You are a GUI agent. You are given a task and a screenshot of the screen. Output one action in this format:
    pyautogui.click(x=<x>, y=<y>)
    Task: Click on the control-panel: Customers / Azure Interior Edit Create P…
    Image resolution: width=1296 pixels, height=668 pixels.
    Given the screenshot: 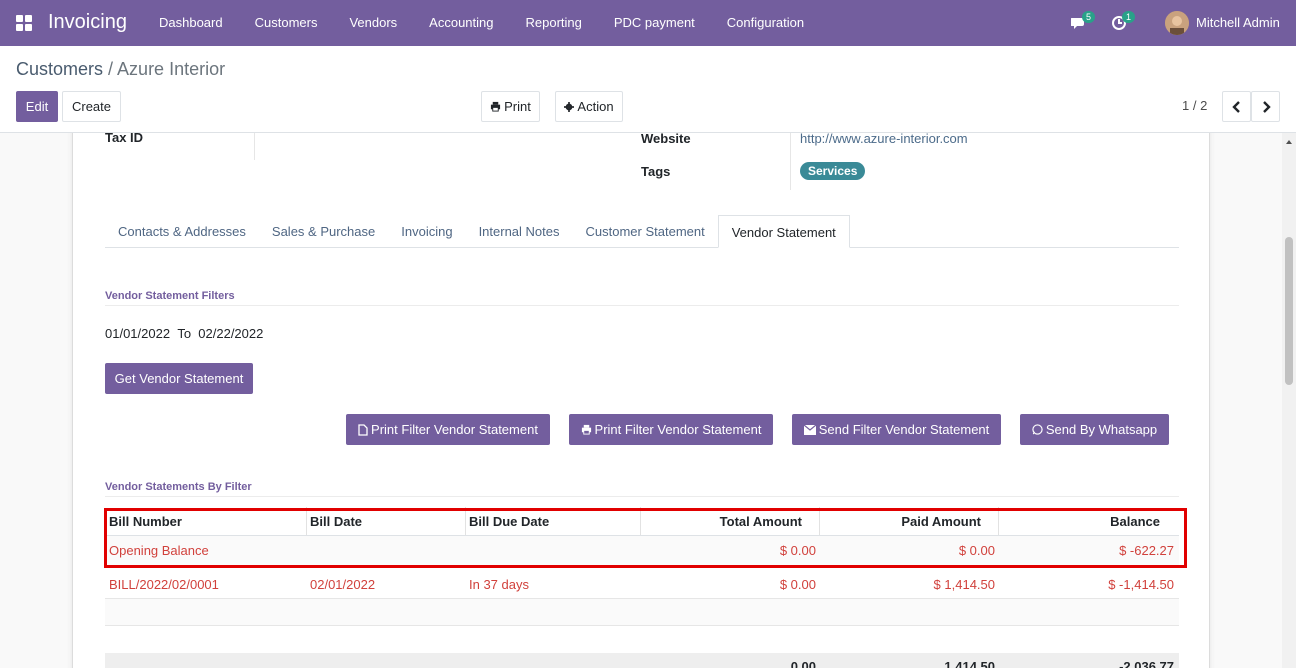 What is the action you would take?
    pyautogui.click(x=648, y=89)
    